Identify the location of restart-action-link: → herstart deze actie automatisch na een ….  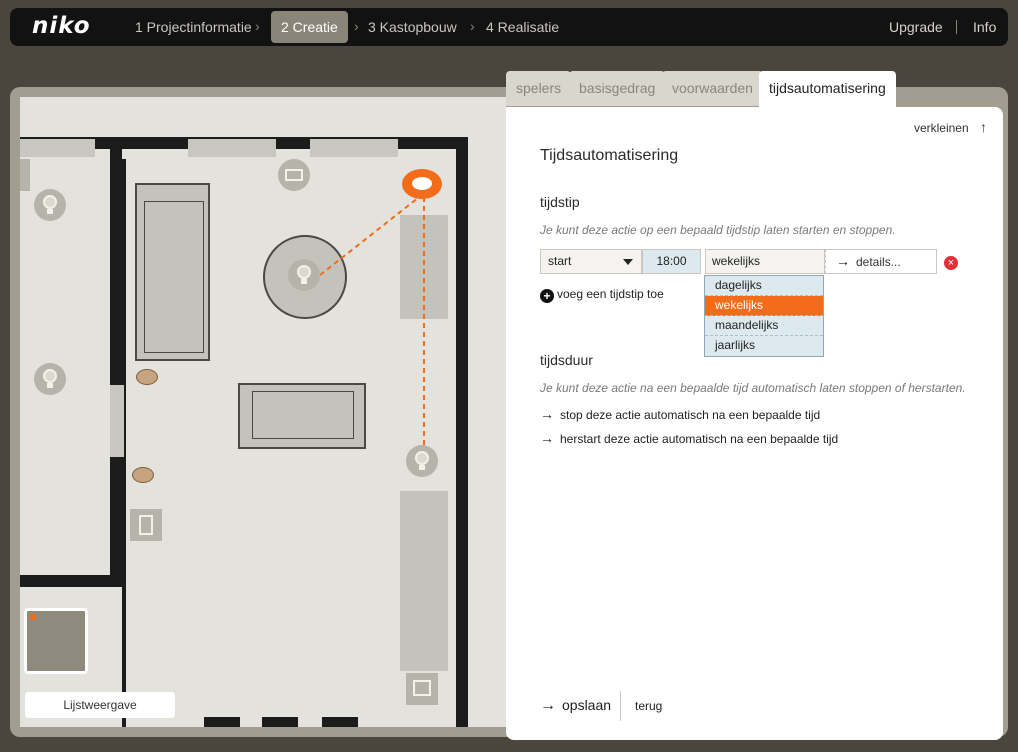
(689, 438).